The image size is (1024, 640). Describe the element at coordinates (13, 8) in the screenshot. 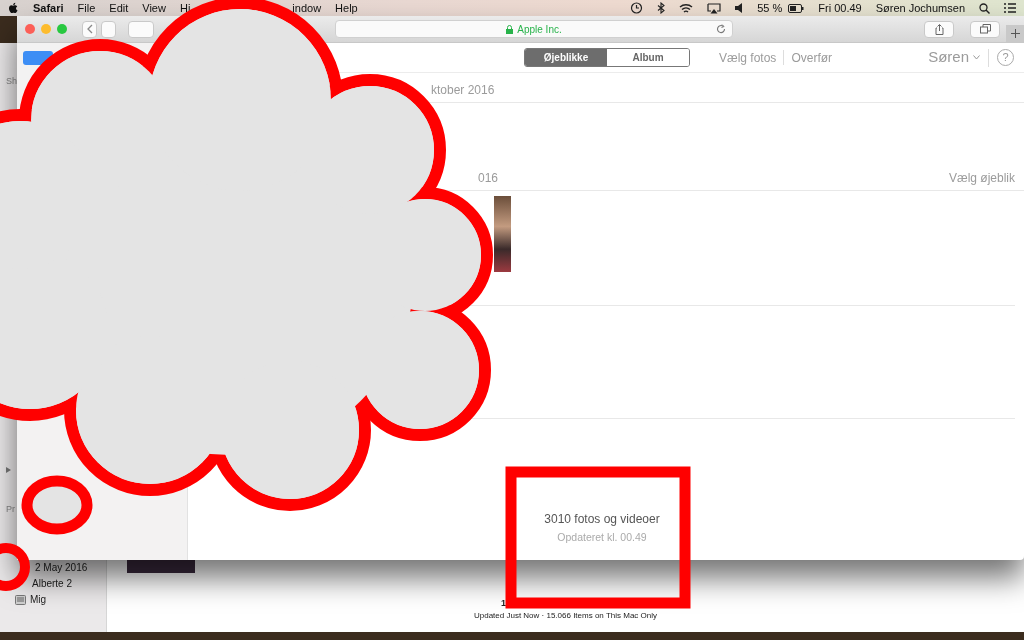

I see `apple-logo-icon` at that location.